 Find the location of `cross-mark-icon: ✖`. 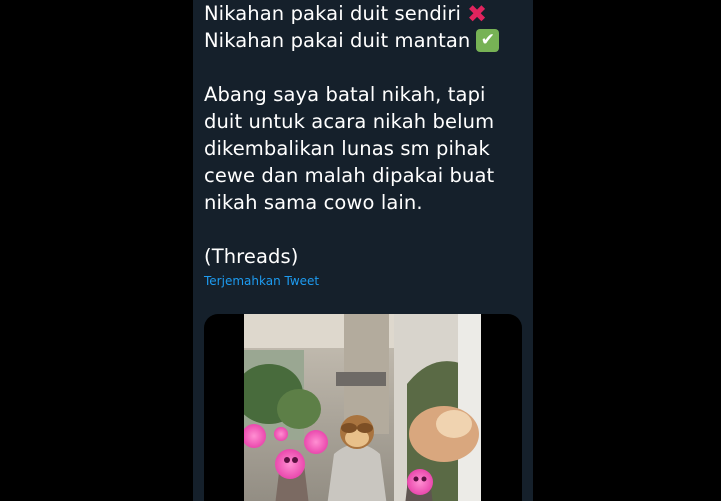

cross-mark-icon: ✖ is located at coordinates (477, 14).